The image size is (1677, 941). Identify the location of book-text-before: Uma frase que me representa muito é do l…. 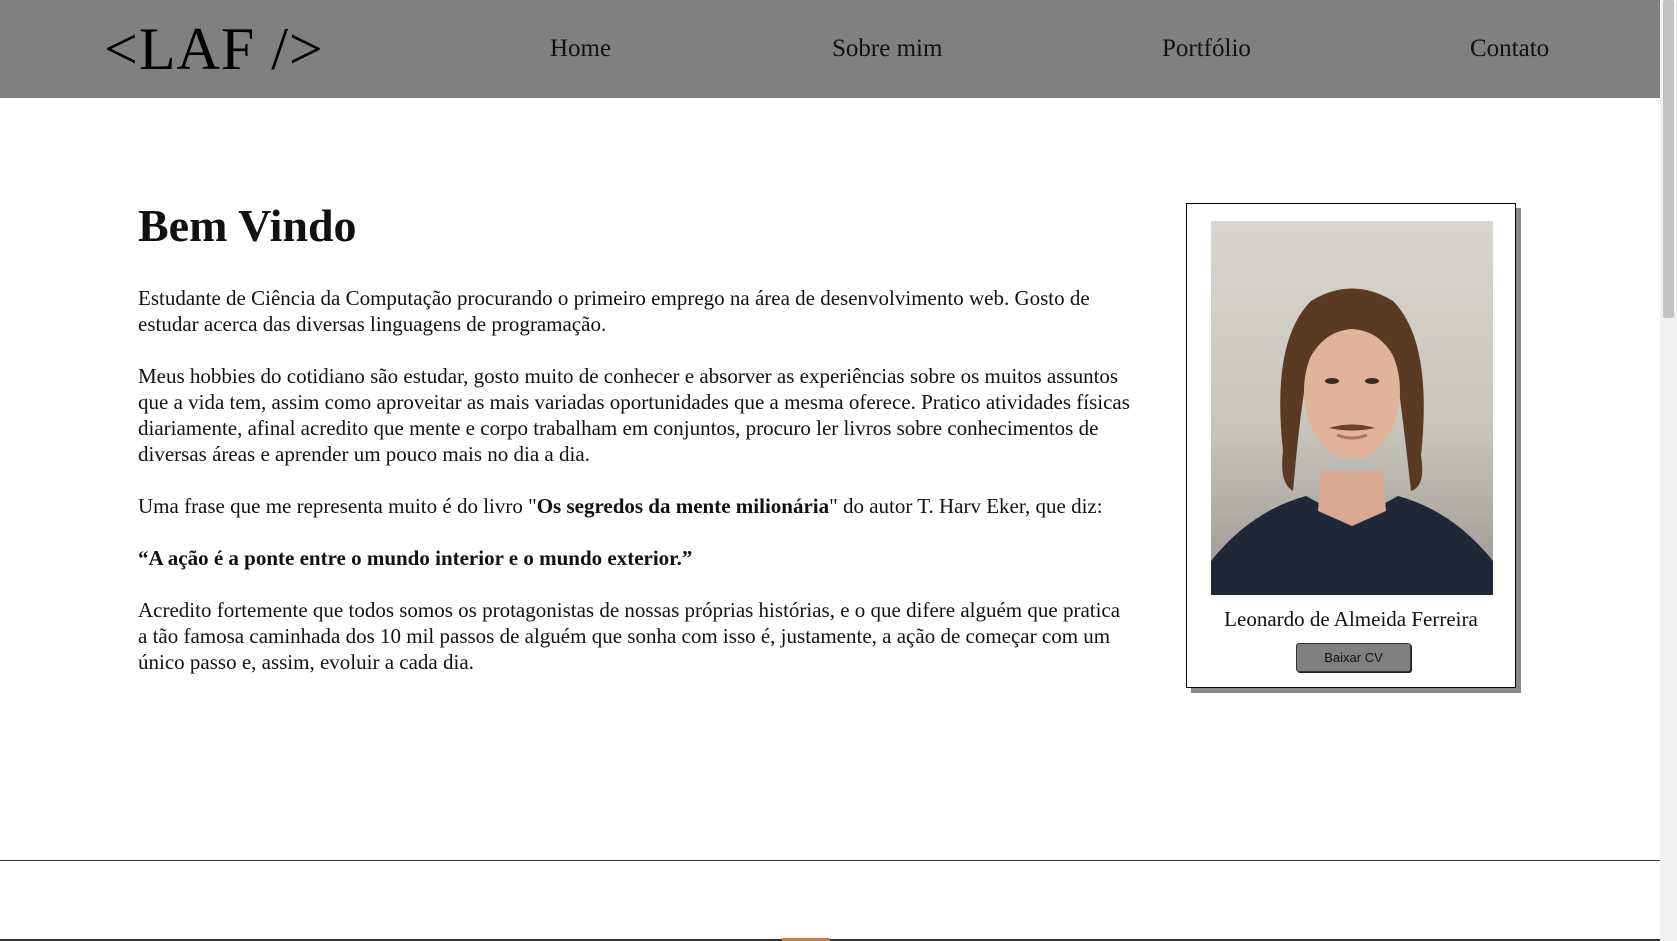
(337, 506).